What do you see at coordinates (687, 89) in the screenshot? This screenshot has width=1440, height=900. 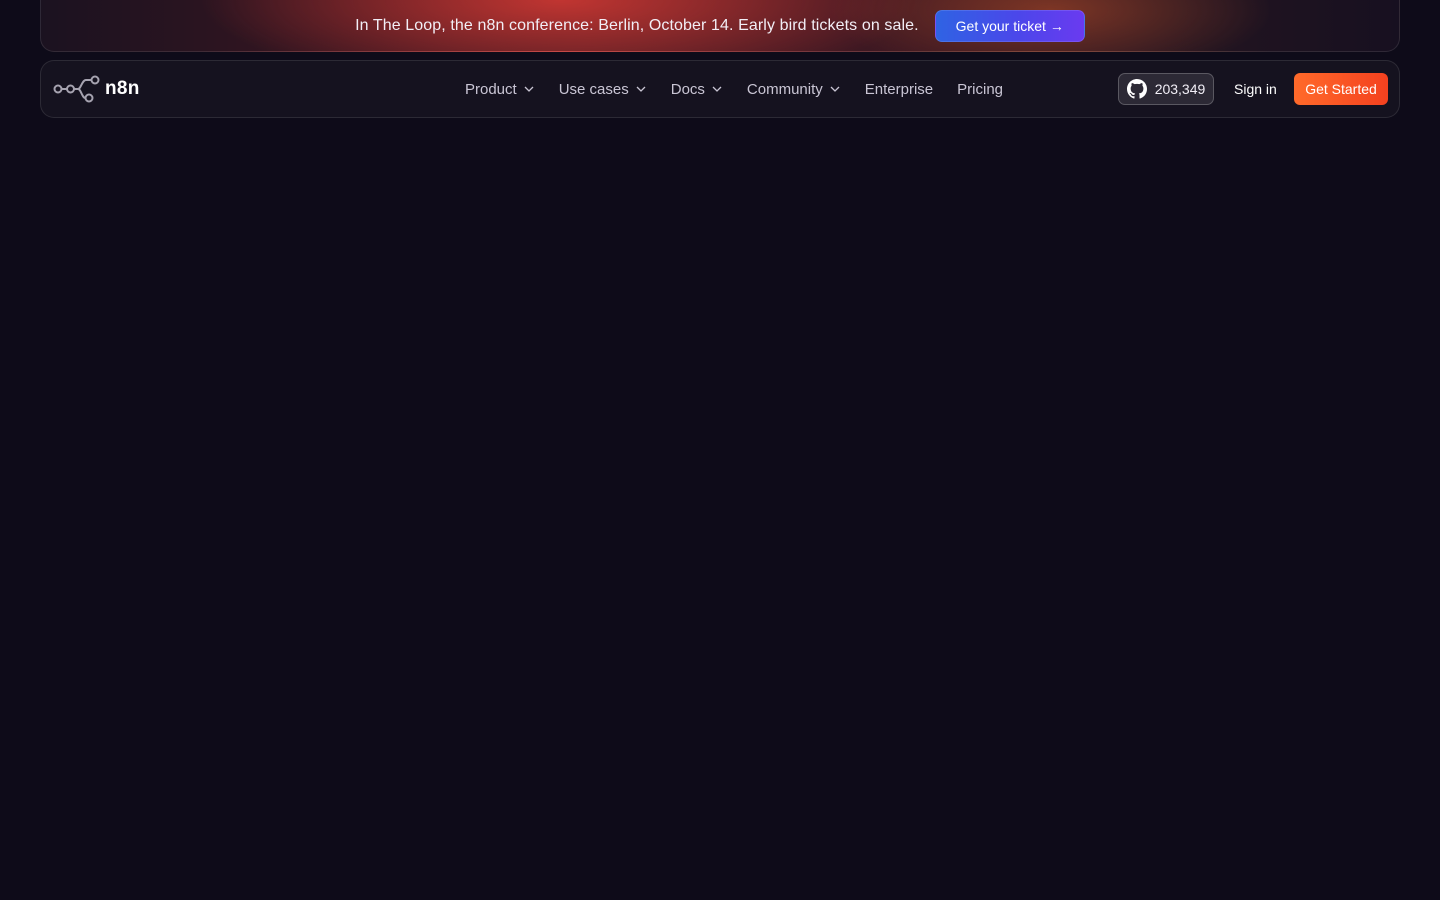 I see `nav-item-label: Docs` at bounding box center [687, 89].